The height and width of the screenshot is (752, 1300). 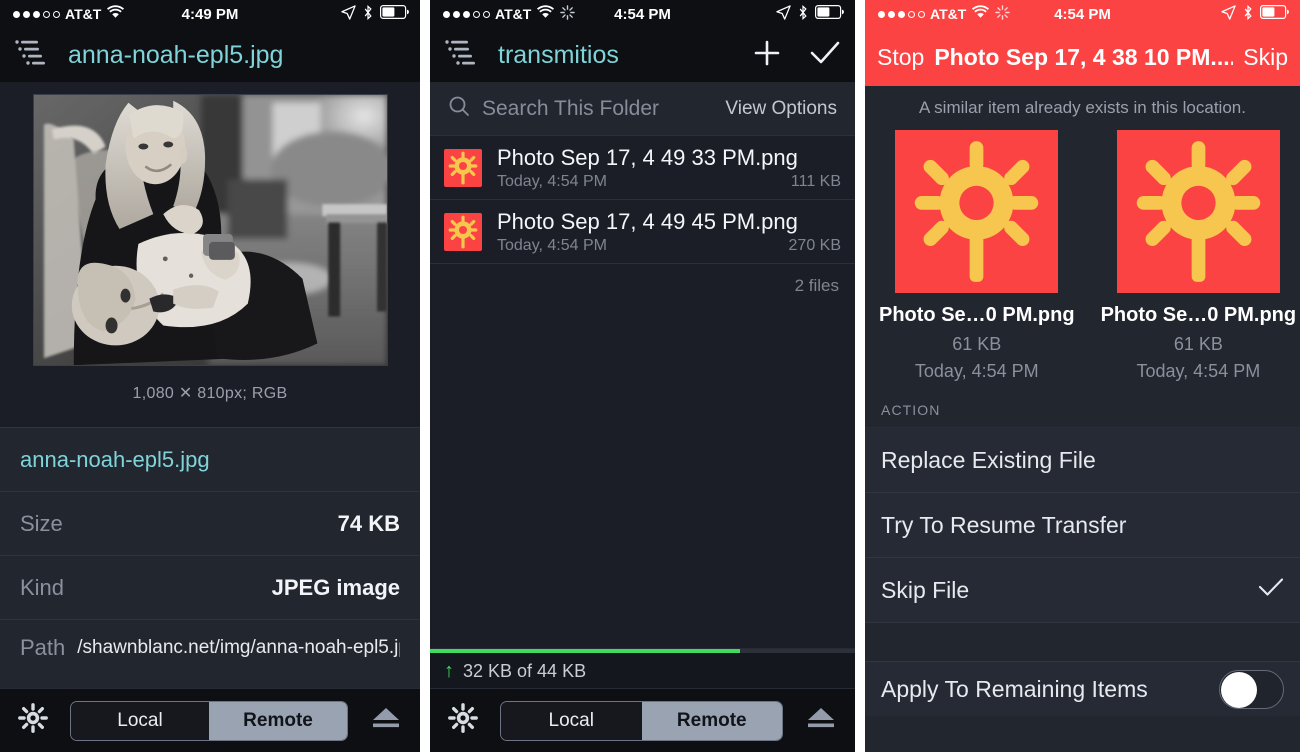 What do you see at coordinates (210, 523) in the screenshot?
I see `metadata-row-size: Size 74 KB` at bounding box center [210, 523].